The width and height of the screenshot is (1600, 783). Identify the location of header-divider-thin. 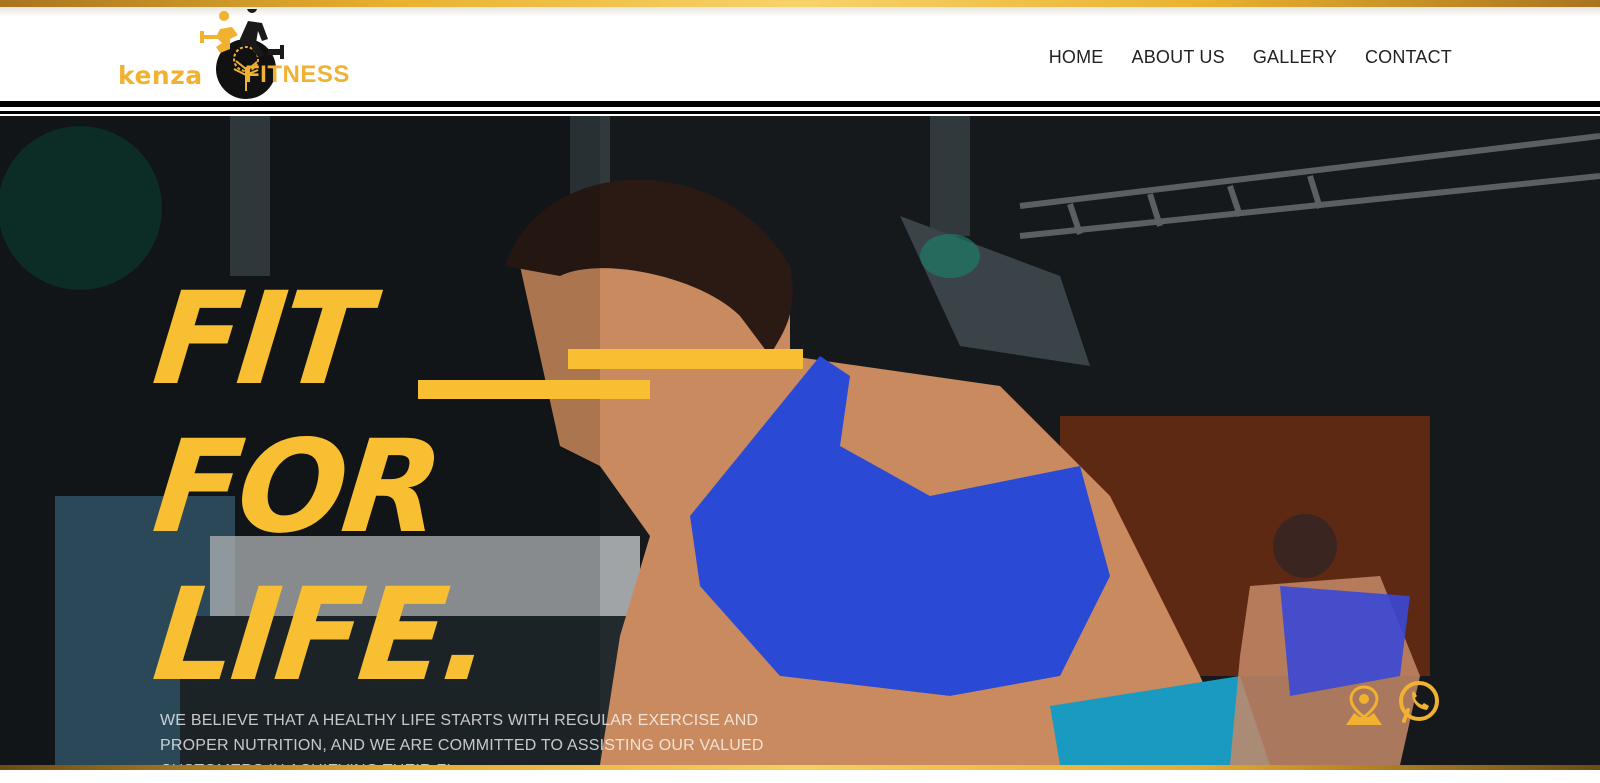
(800, 112).